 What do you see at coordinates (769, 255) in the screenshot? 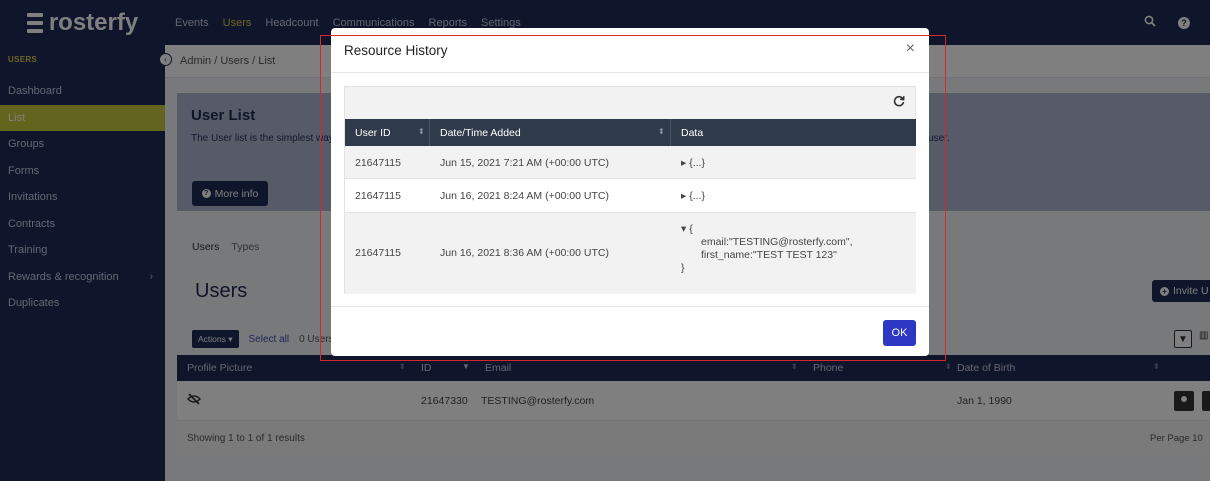
I see `json-line: first_name:"TEST TEST 123"` at bounding box center [769, 255].